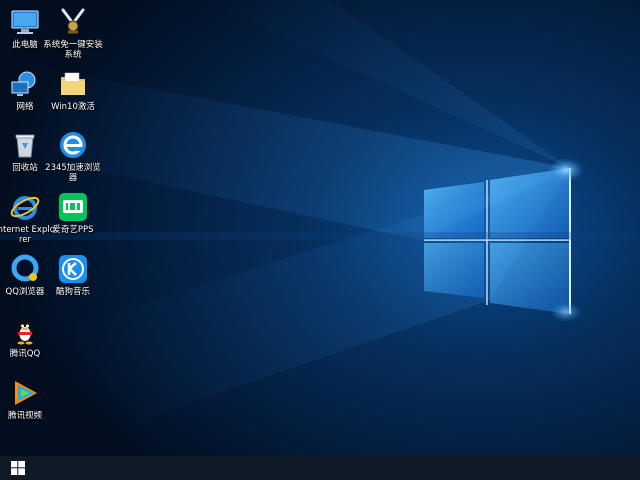 The height and width of the screenshot is (480, 640). Describe the element at coordinates (26, 393) in the screenshot. I see `tencent-video-icon` at that location.